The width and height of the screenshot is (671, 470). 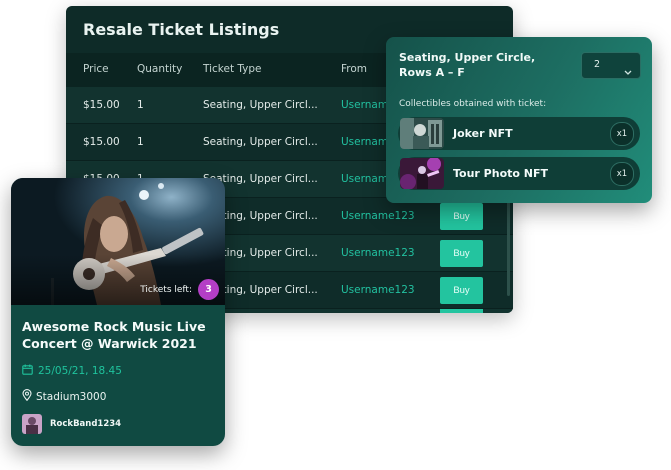 What do you see at coordinates (422, 133) in the screenshot?
I see `joker-nft-thumbnail` at bounding box center [422, 133].